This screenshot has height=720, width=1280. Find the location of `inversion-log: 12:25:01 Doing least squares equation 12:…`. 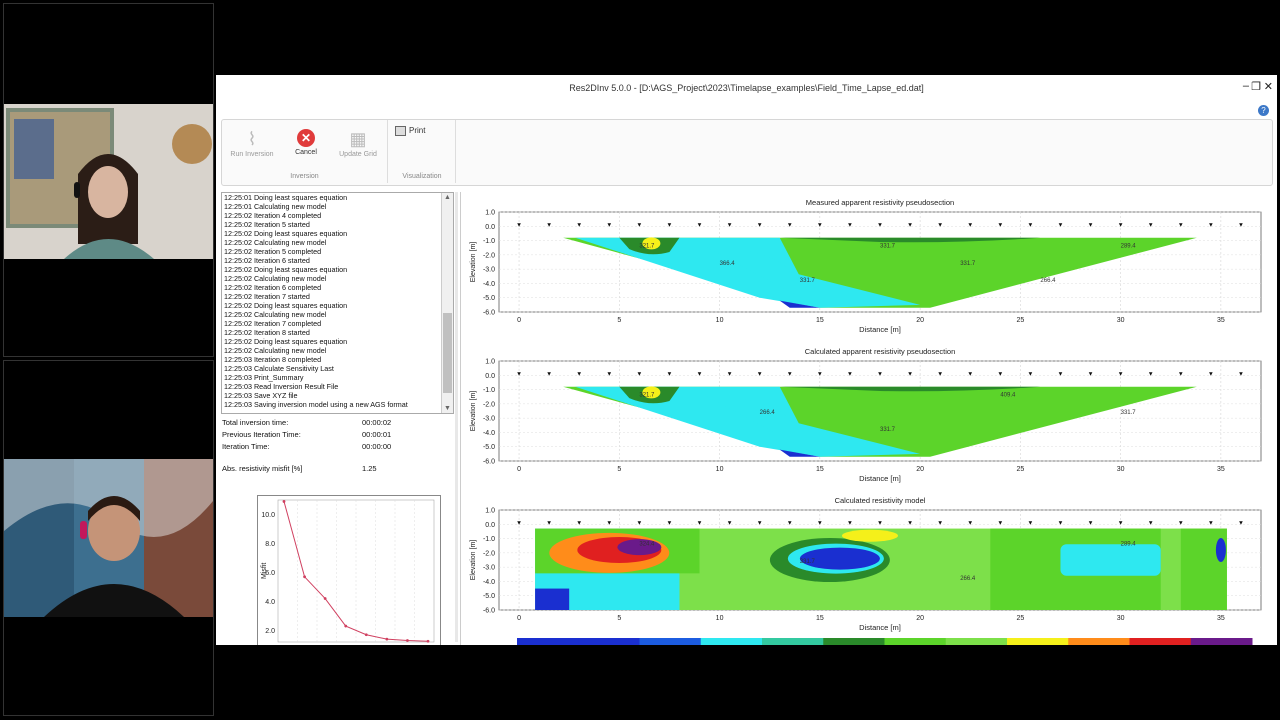

inversion-log: 12:25:01 Doing least squares equation 12:… is located at coordinates (337, 303).